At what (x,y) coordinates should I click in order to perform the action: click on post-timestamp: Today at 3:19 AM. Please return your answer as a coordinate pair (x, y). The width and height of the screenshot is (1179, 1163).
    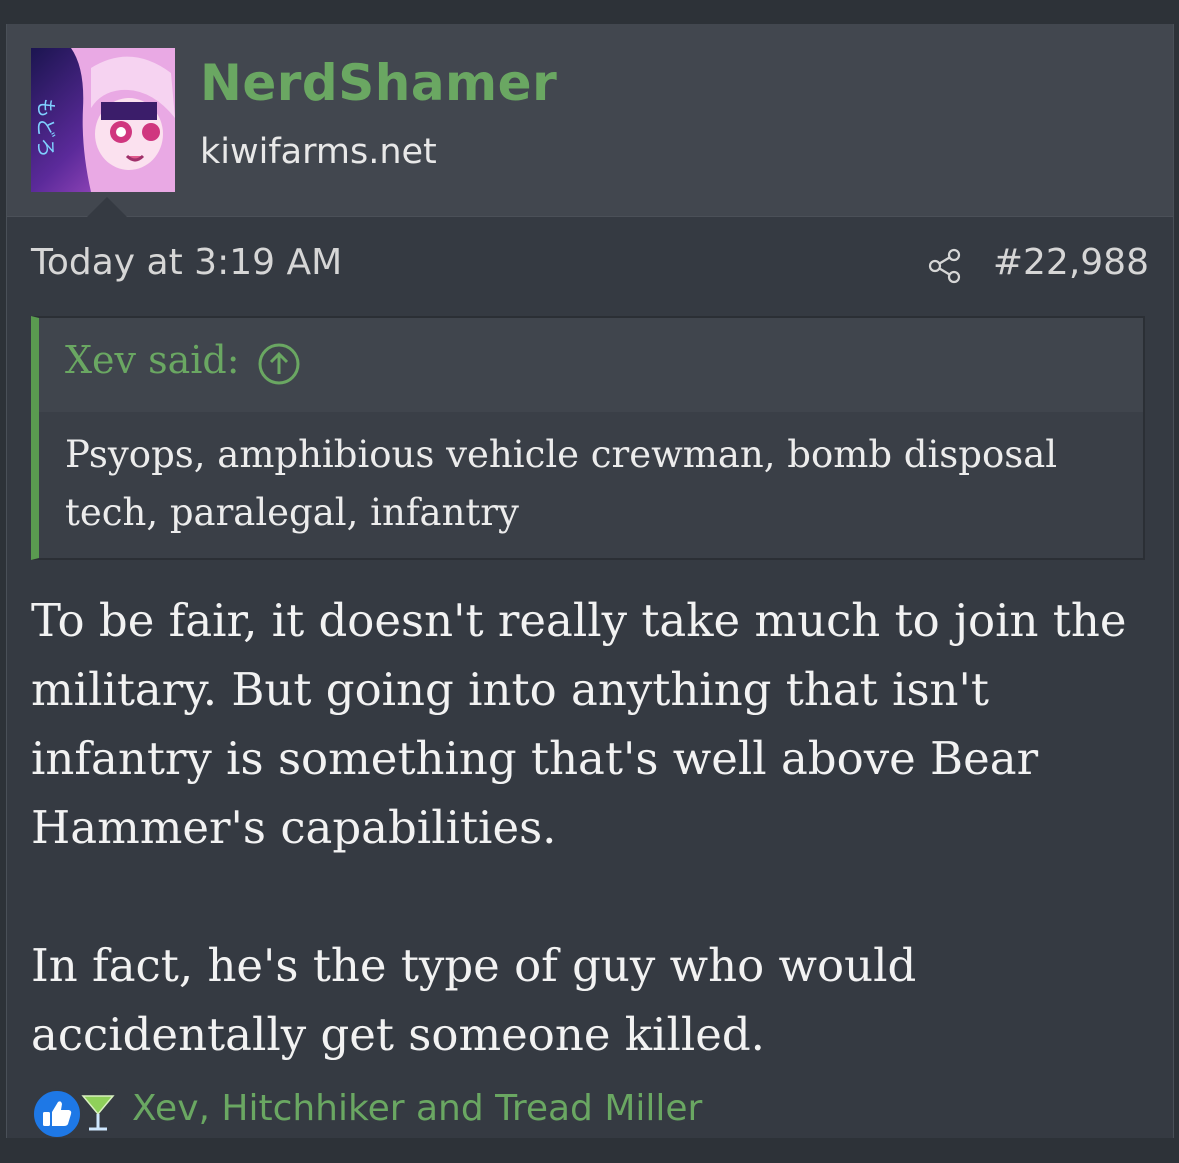
    Looking at the image, I should click on (186, 262).